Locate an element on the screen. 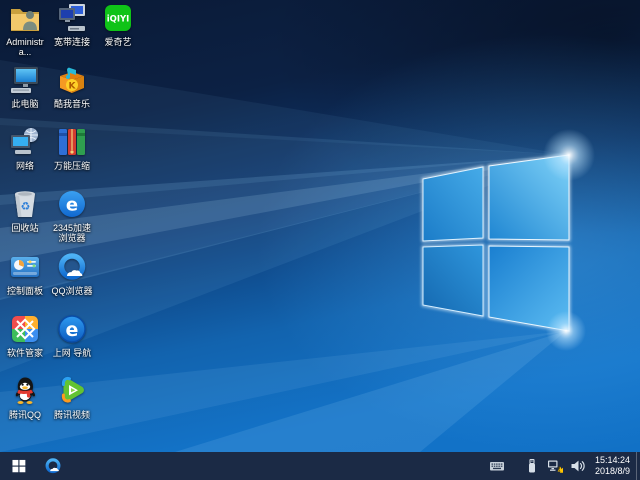  taskbar-pinned-apps is located at coordinates (53, 466).